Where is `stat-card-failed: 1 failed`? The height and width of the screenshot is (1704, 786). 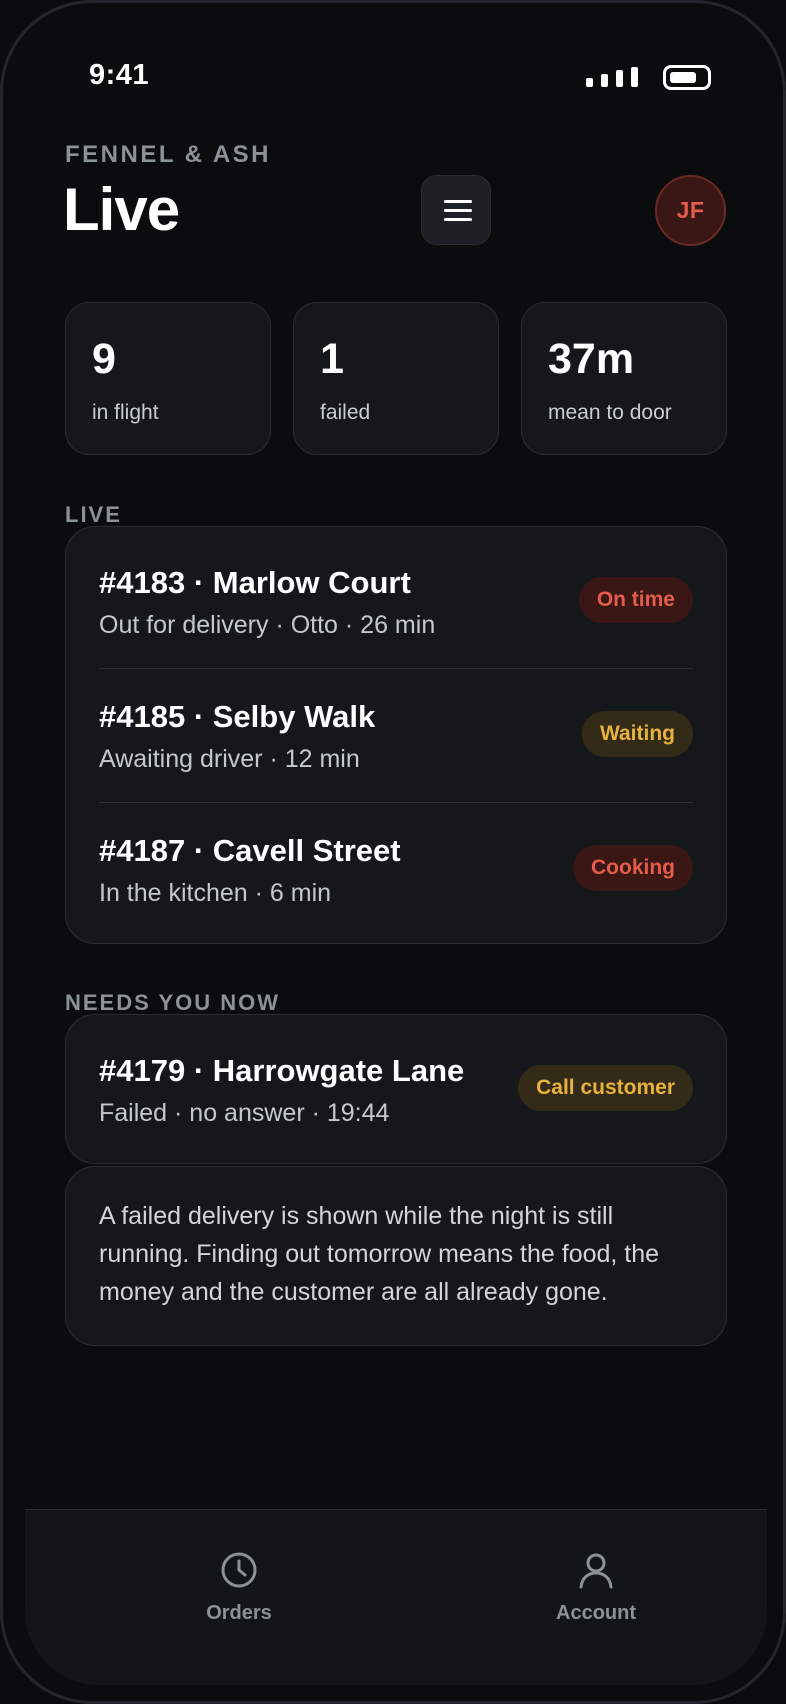
stat-card-failed: 1 failed is located at coordinates (396, 378).